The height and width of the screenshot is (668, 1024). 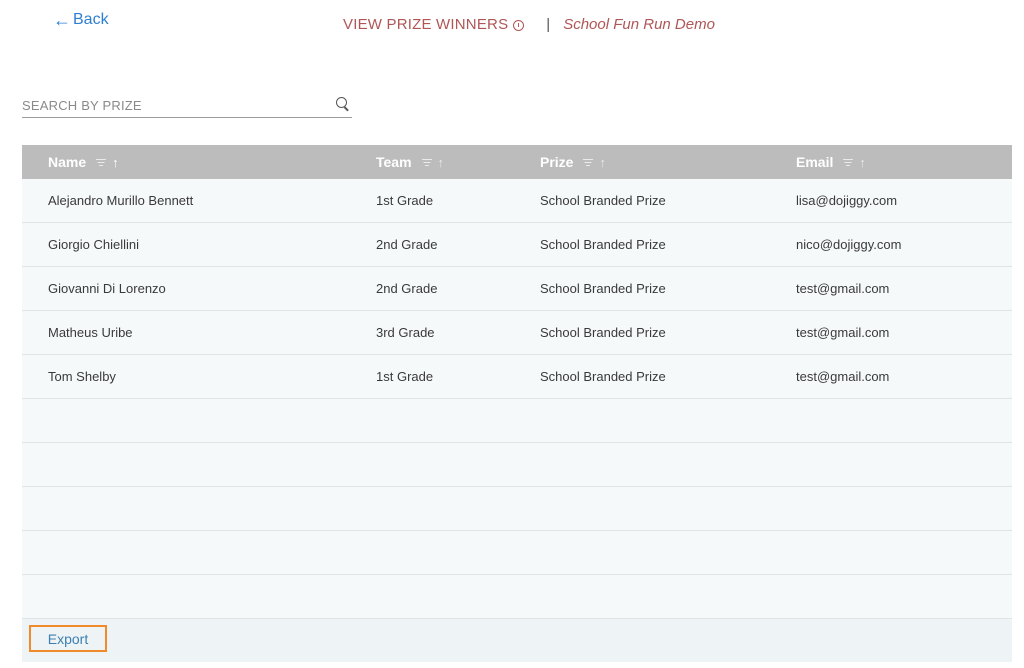 I want to click on page-header: VIEW PRIZE WINNERS | School Fun Run Demo, so click(x=529, y=24).